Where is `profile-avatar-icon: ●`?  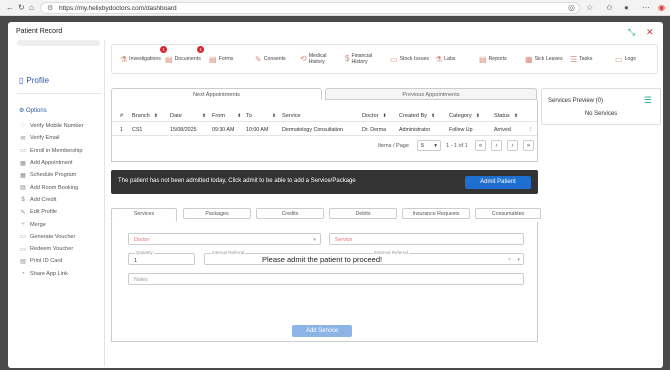
profile-avatar-icon: ● is located at coordinates (626, 7).